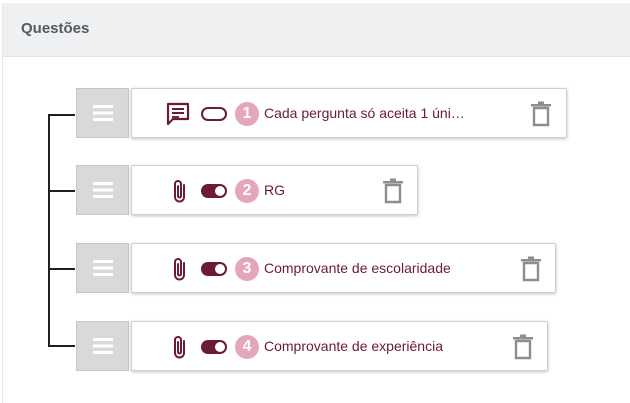 This screenshot has width=630, height=403. What do you see at coordinates (353, 346) in the screenshot?
I see `question-label: Comprovante de experiência` at bounding box center [353, 346].